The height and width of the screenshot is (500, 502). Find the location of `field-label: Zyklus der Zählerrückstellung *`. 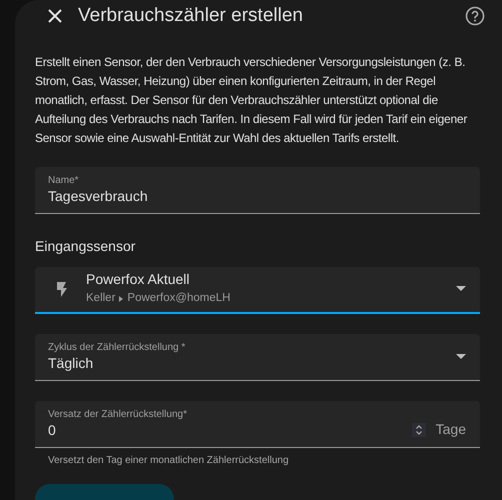

field-label: Zyklus der Zählerrückstellung * is located at coordinates (117, 348).